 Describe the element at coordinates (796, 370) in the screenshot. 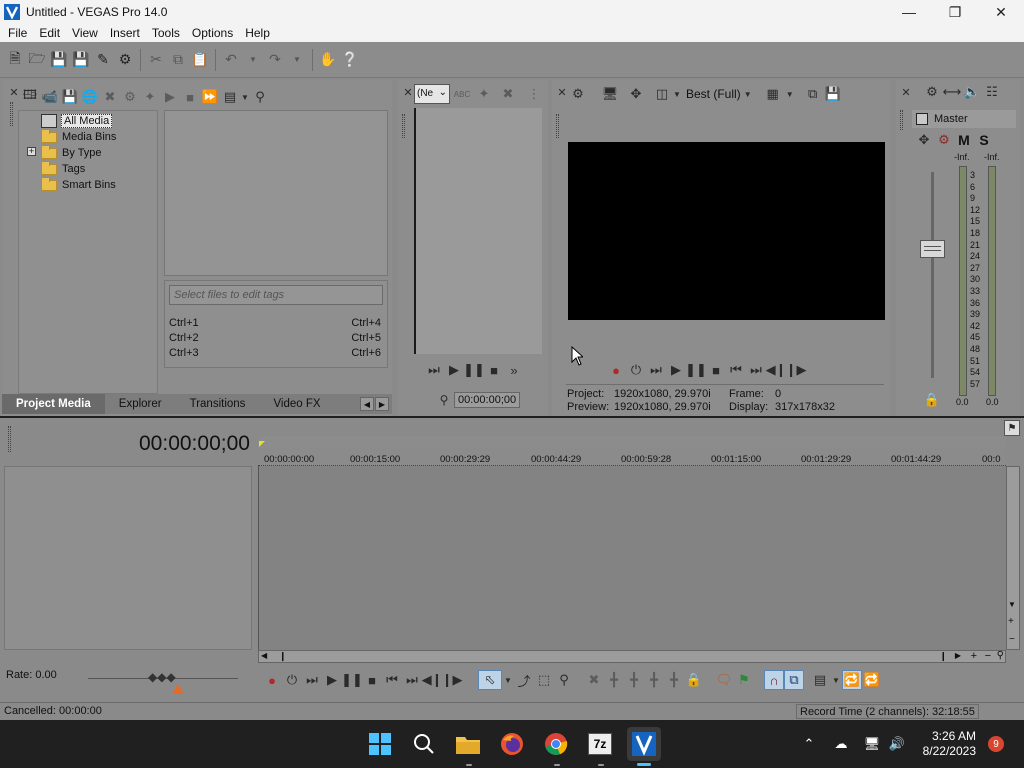

I see `next-frame-icon: ❙▶` at that location.